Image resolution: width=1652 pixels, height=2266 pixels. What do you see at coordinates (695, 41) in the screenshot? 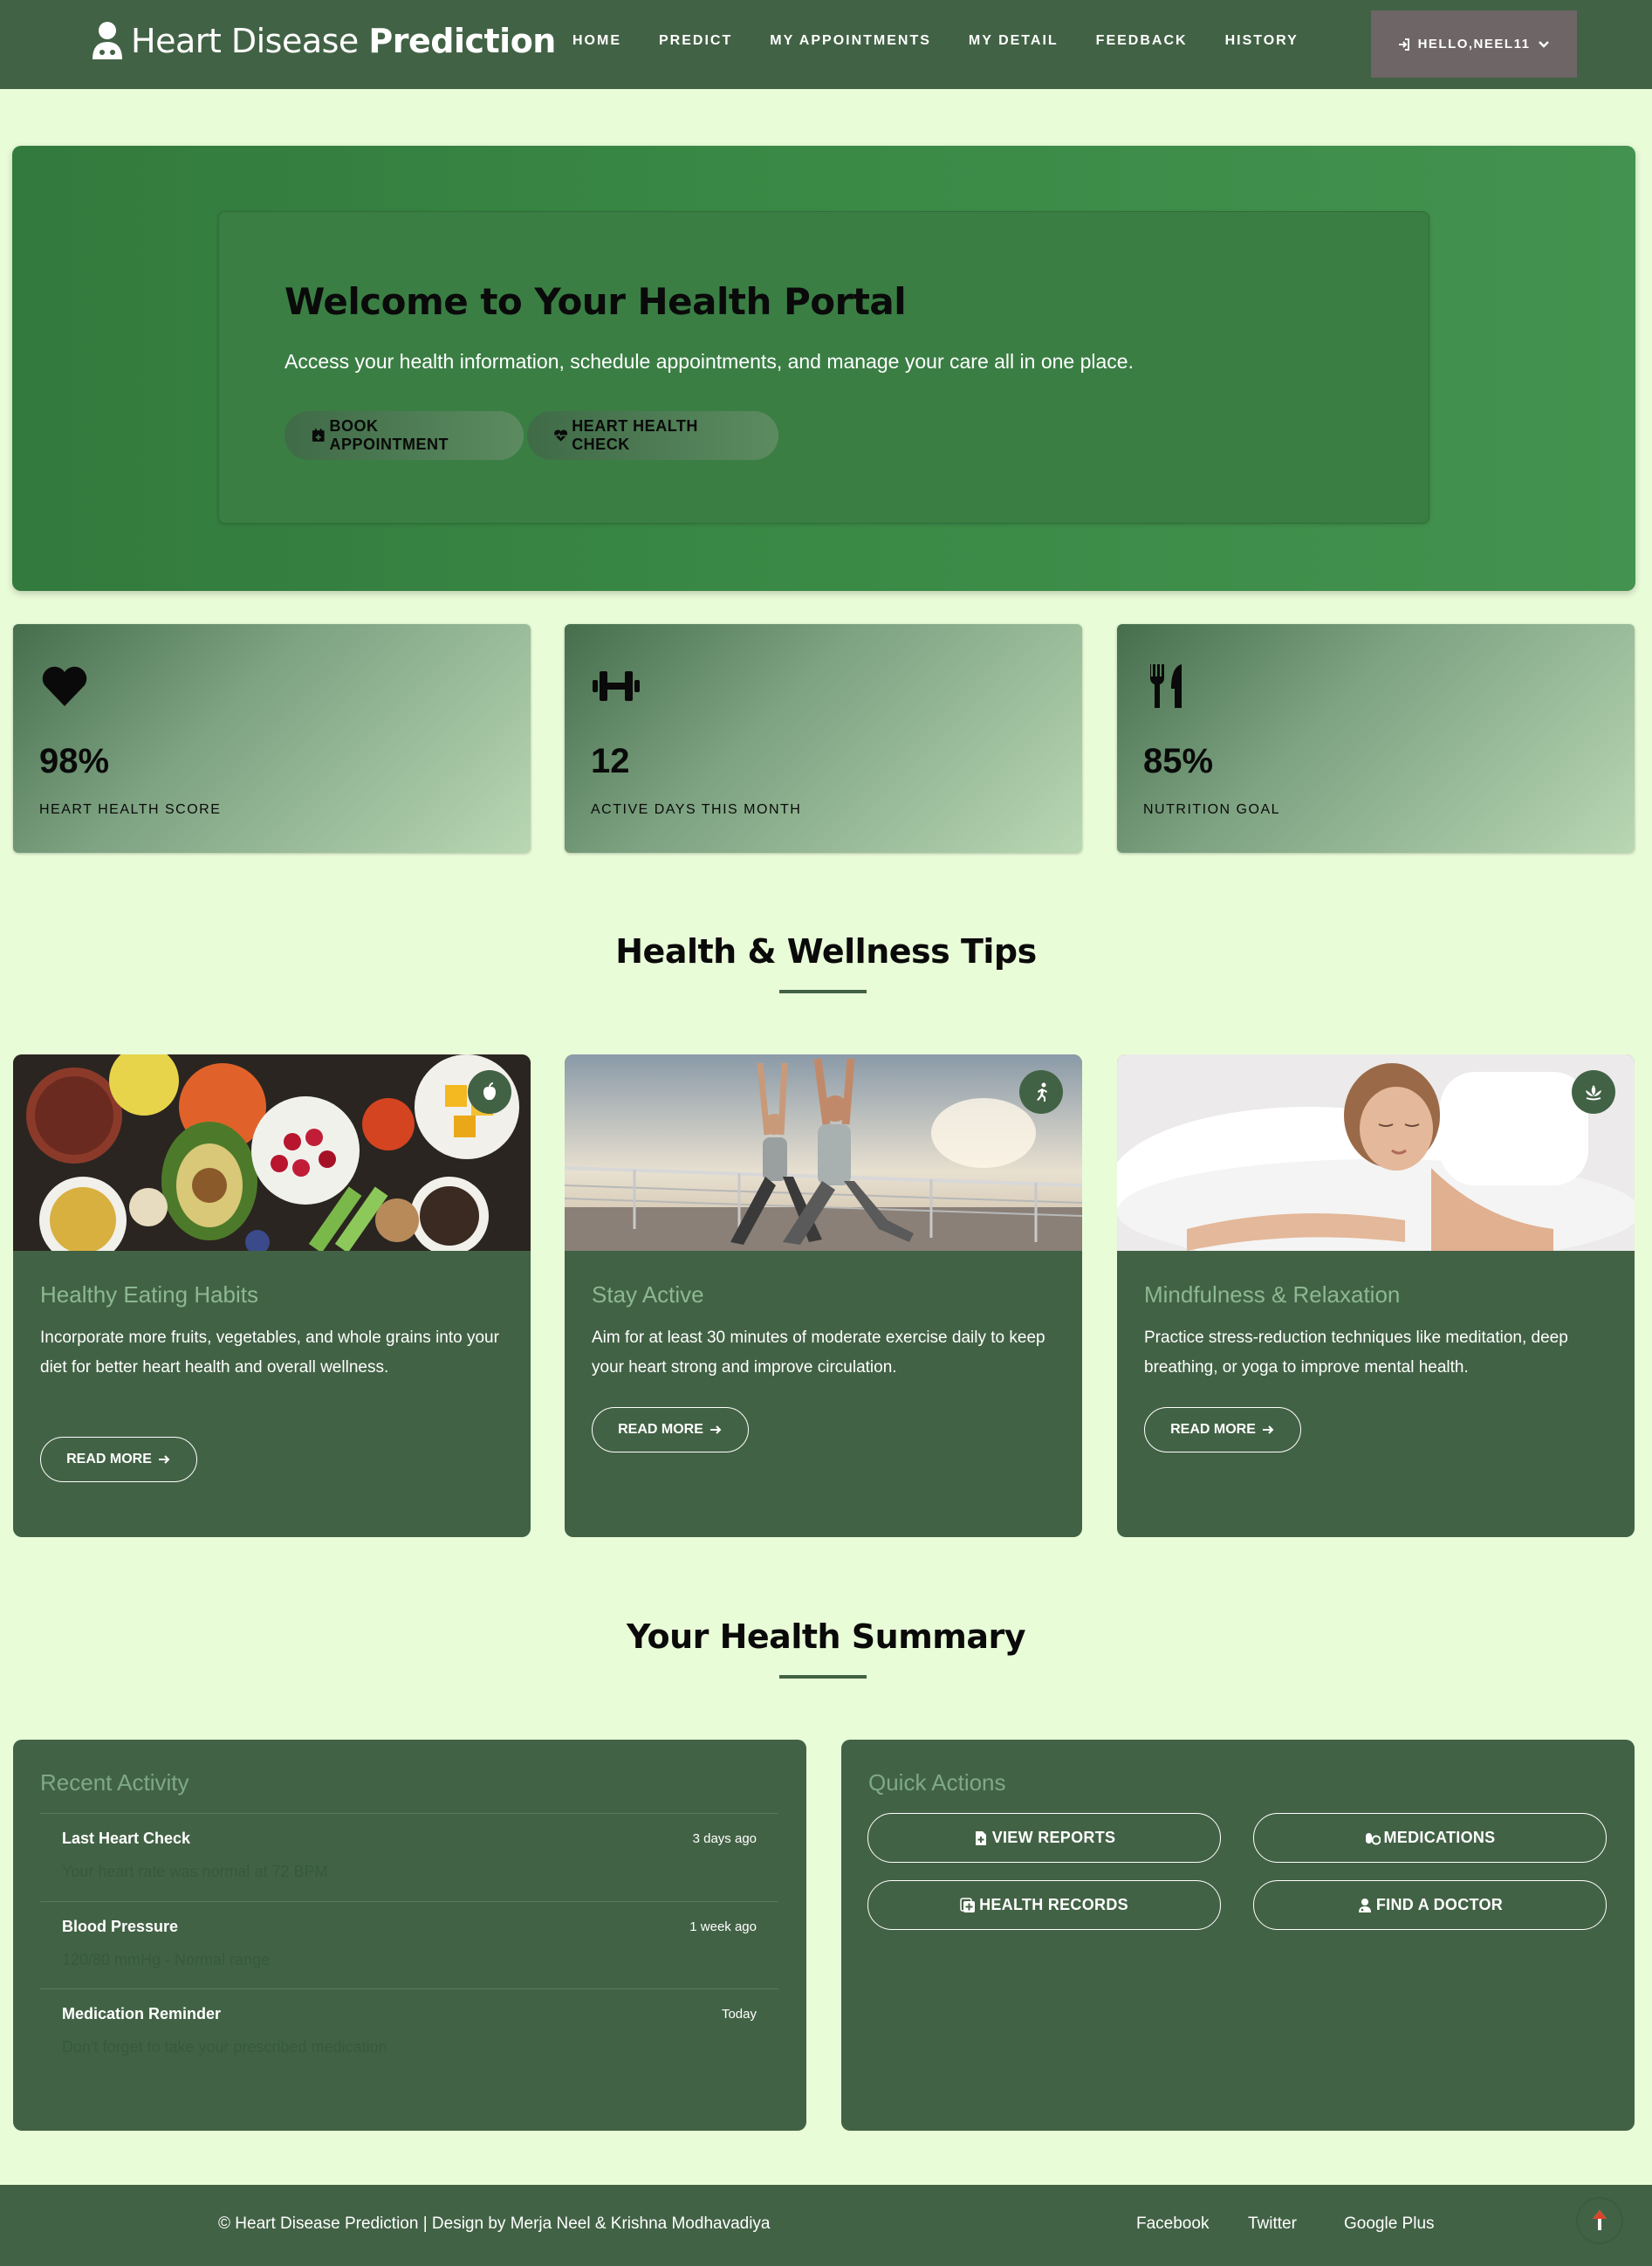
I see `nav-predict: PREDICT` at bounding box center [695, 41].